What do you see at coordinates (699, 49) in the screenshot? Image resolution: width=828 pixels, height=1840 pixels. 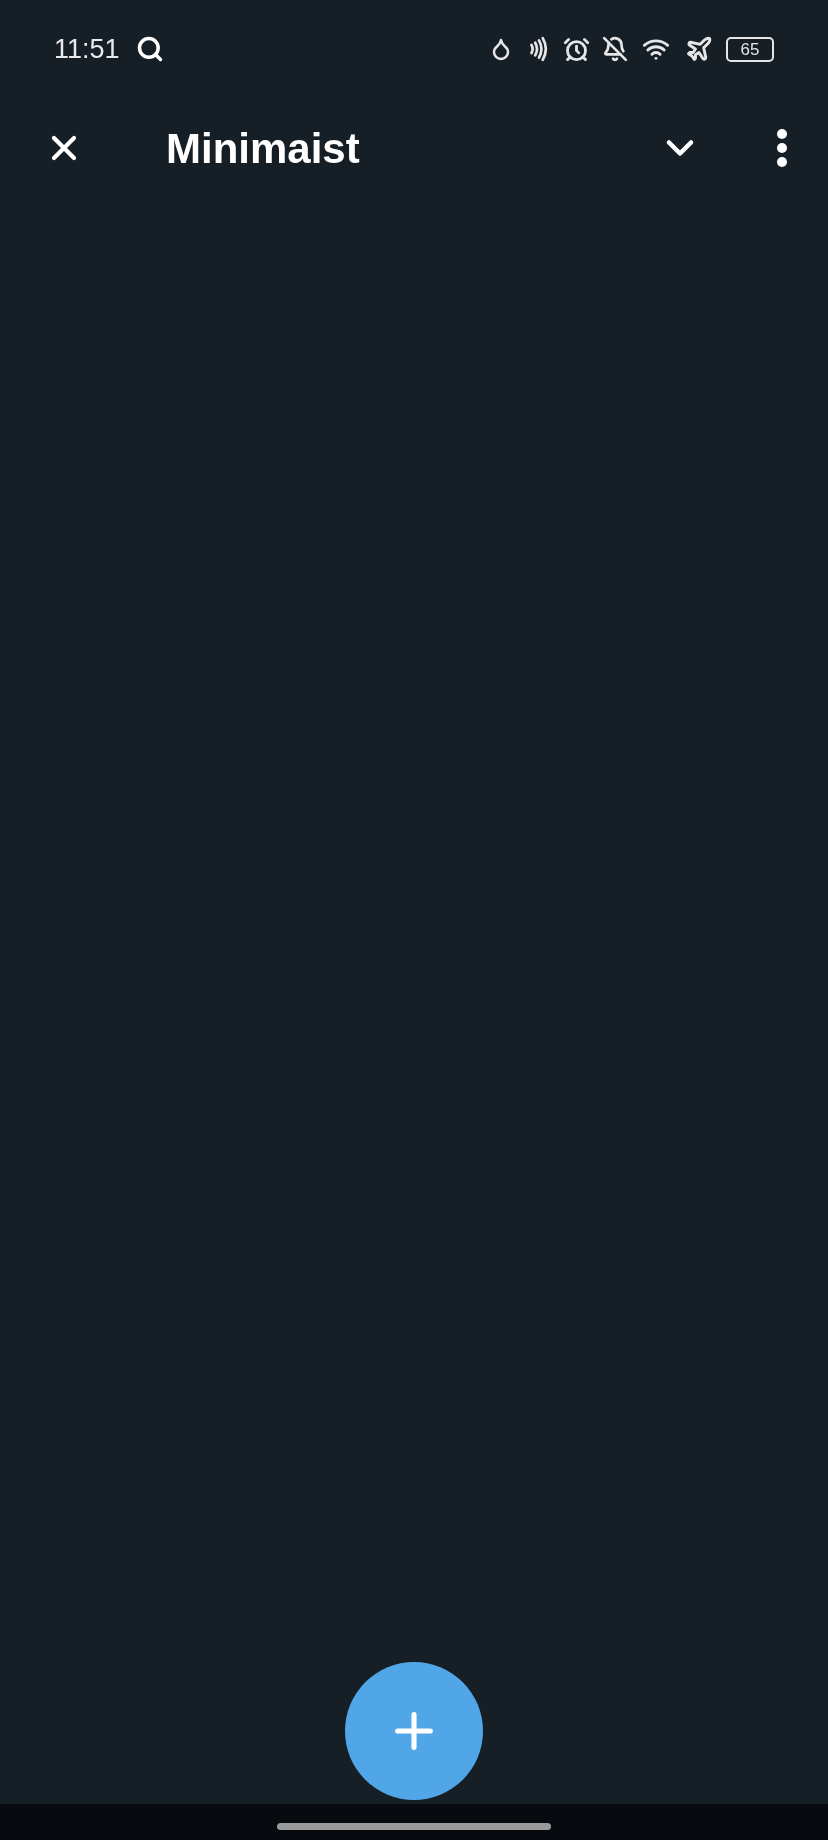 I see `airplane-icon` at bounding box center [699, 49].